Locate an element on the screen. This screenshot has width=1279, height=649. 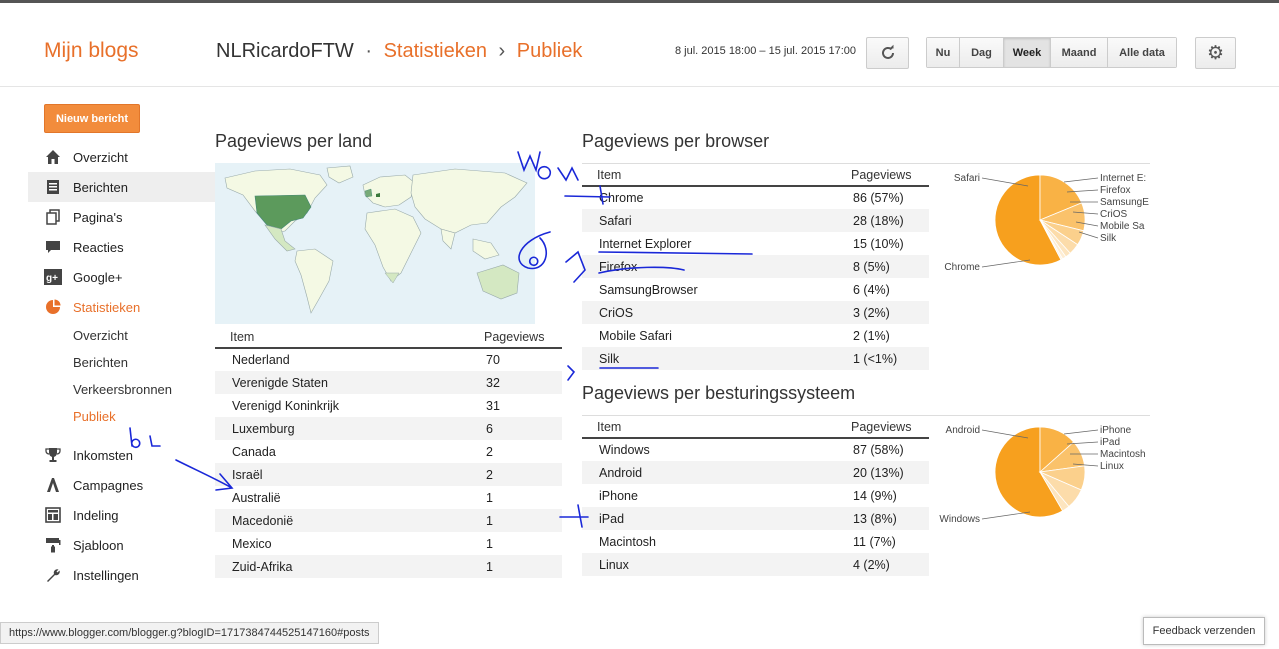
table-row: Windows 87 (58%) is located at coordinates (755, 449).